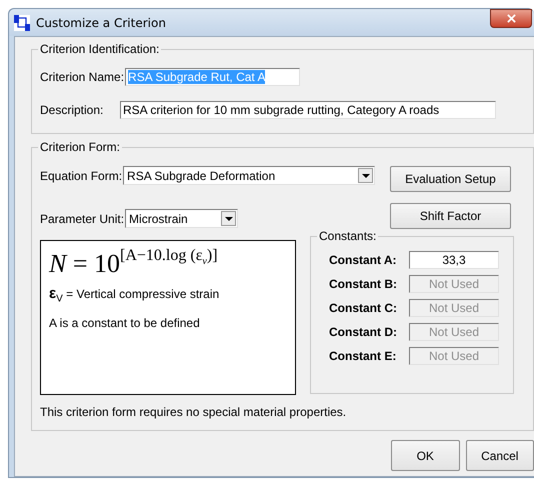 The image size is (534, 481). I want to click on field-label: Equation Form:, so click(81, 175).